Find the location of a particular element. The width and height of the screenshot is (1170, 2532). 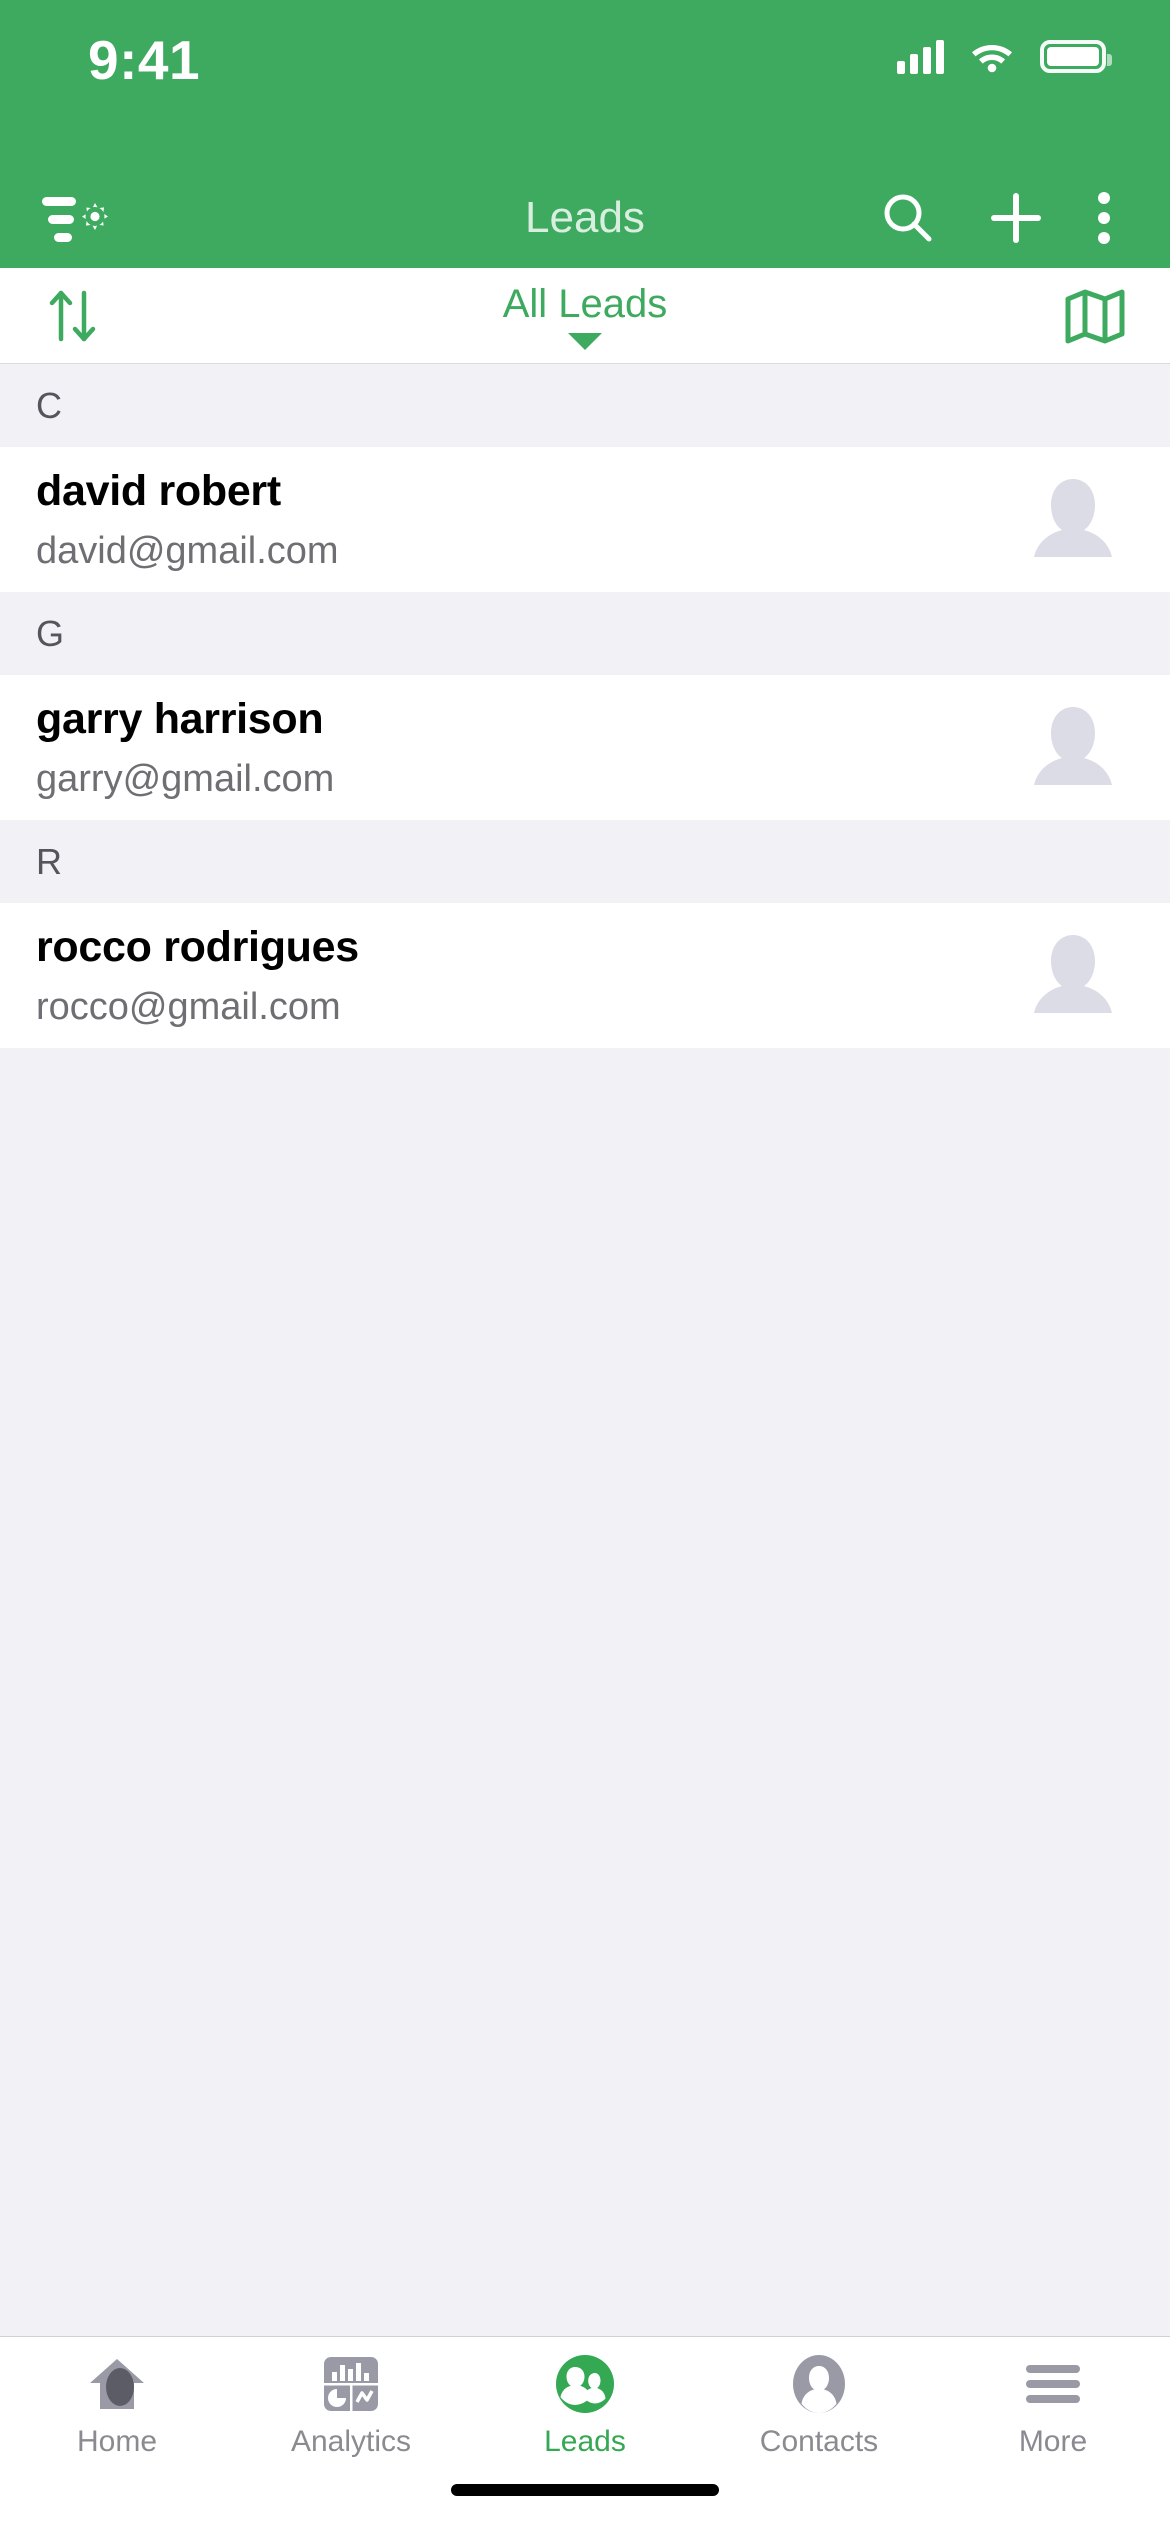

sort-arrows-icon is located at coordinates (73, 316).